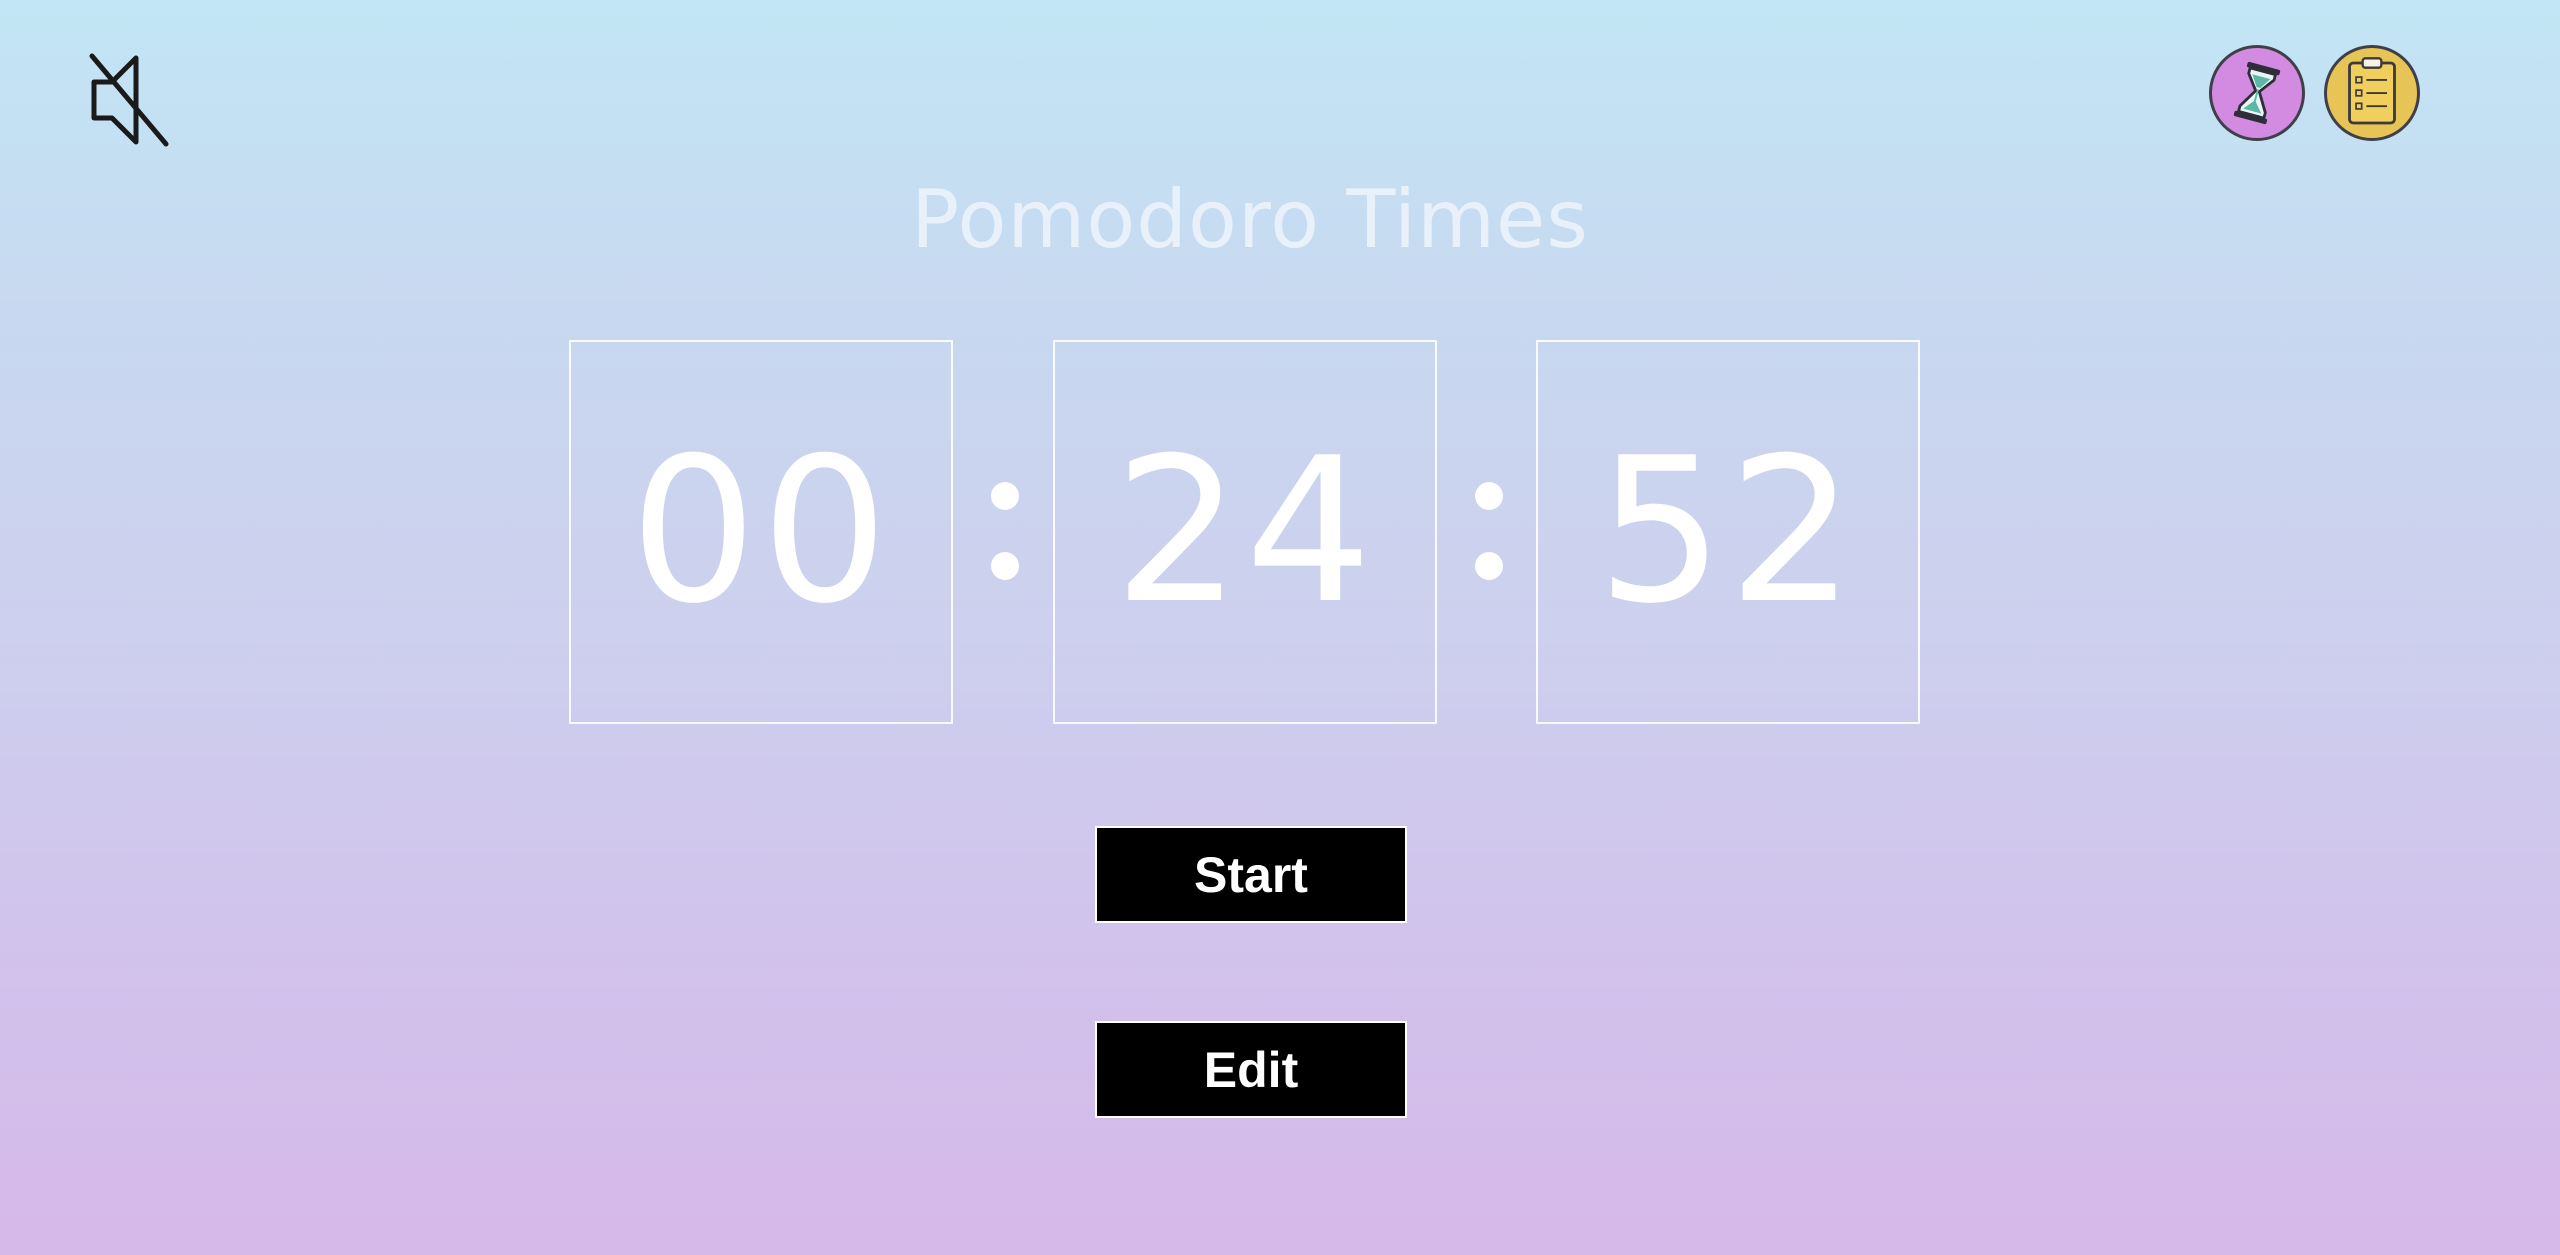 Image resolution: width=2560 pixels, height=1255 pixels. What do you see at coordinates (1251, 1069) in the screenshot?
I see `edit-button: Edit` at bounding box center [1251, 1069].